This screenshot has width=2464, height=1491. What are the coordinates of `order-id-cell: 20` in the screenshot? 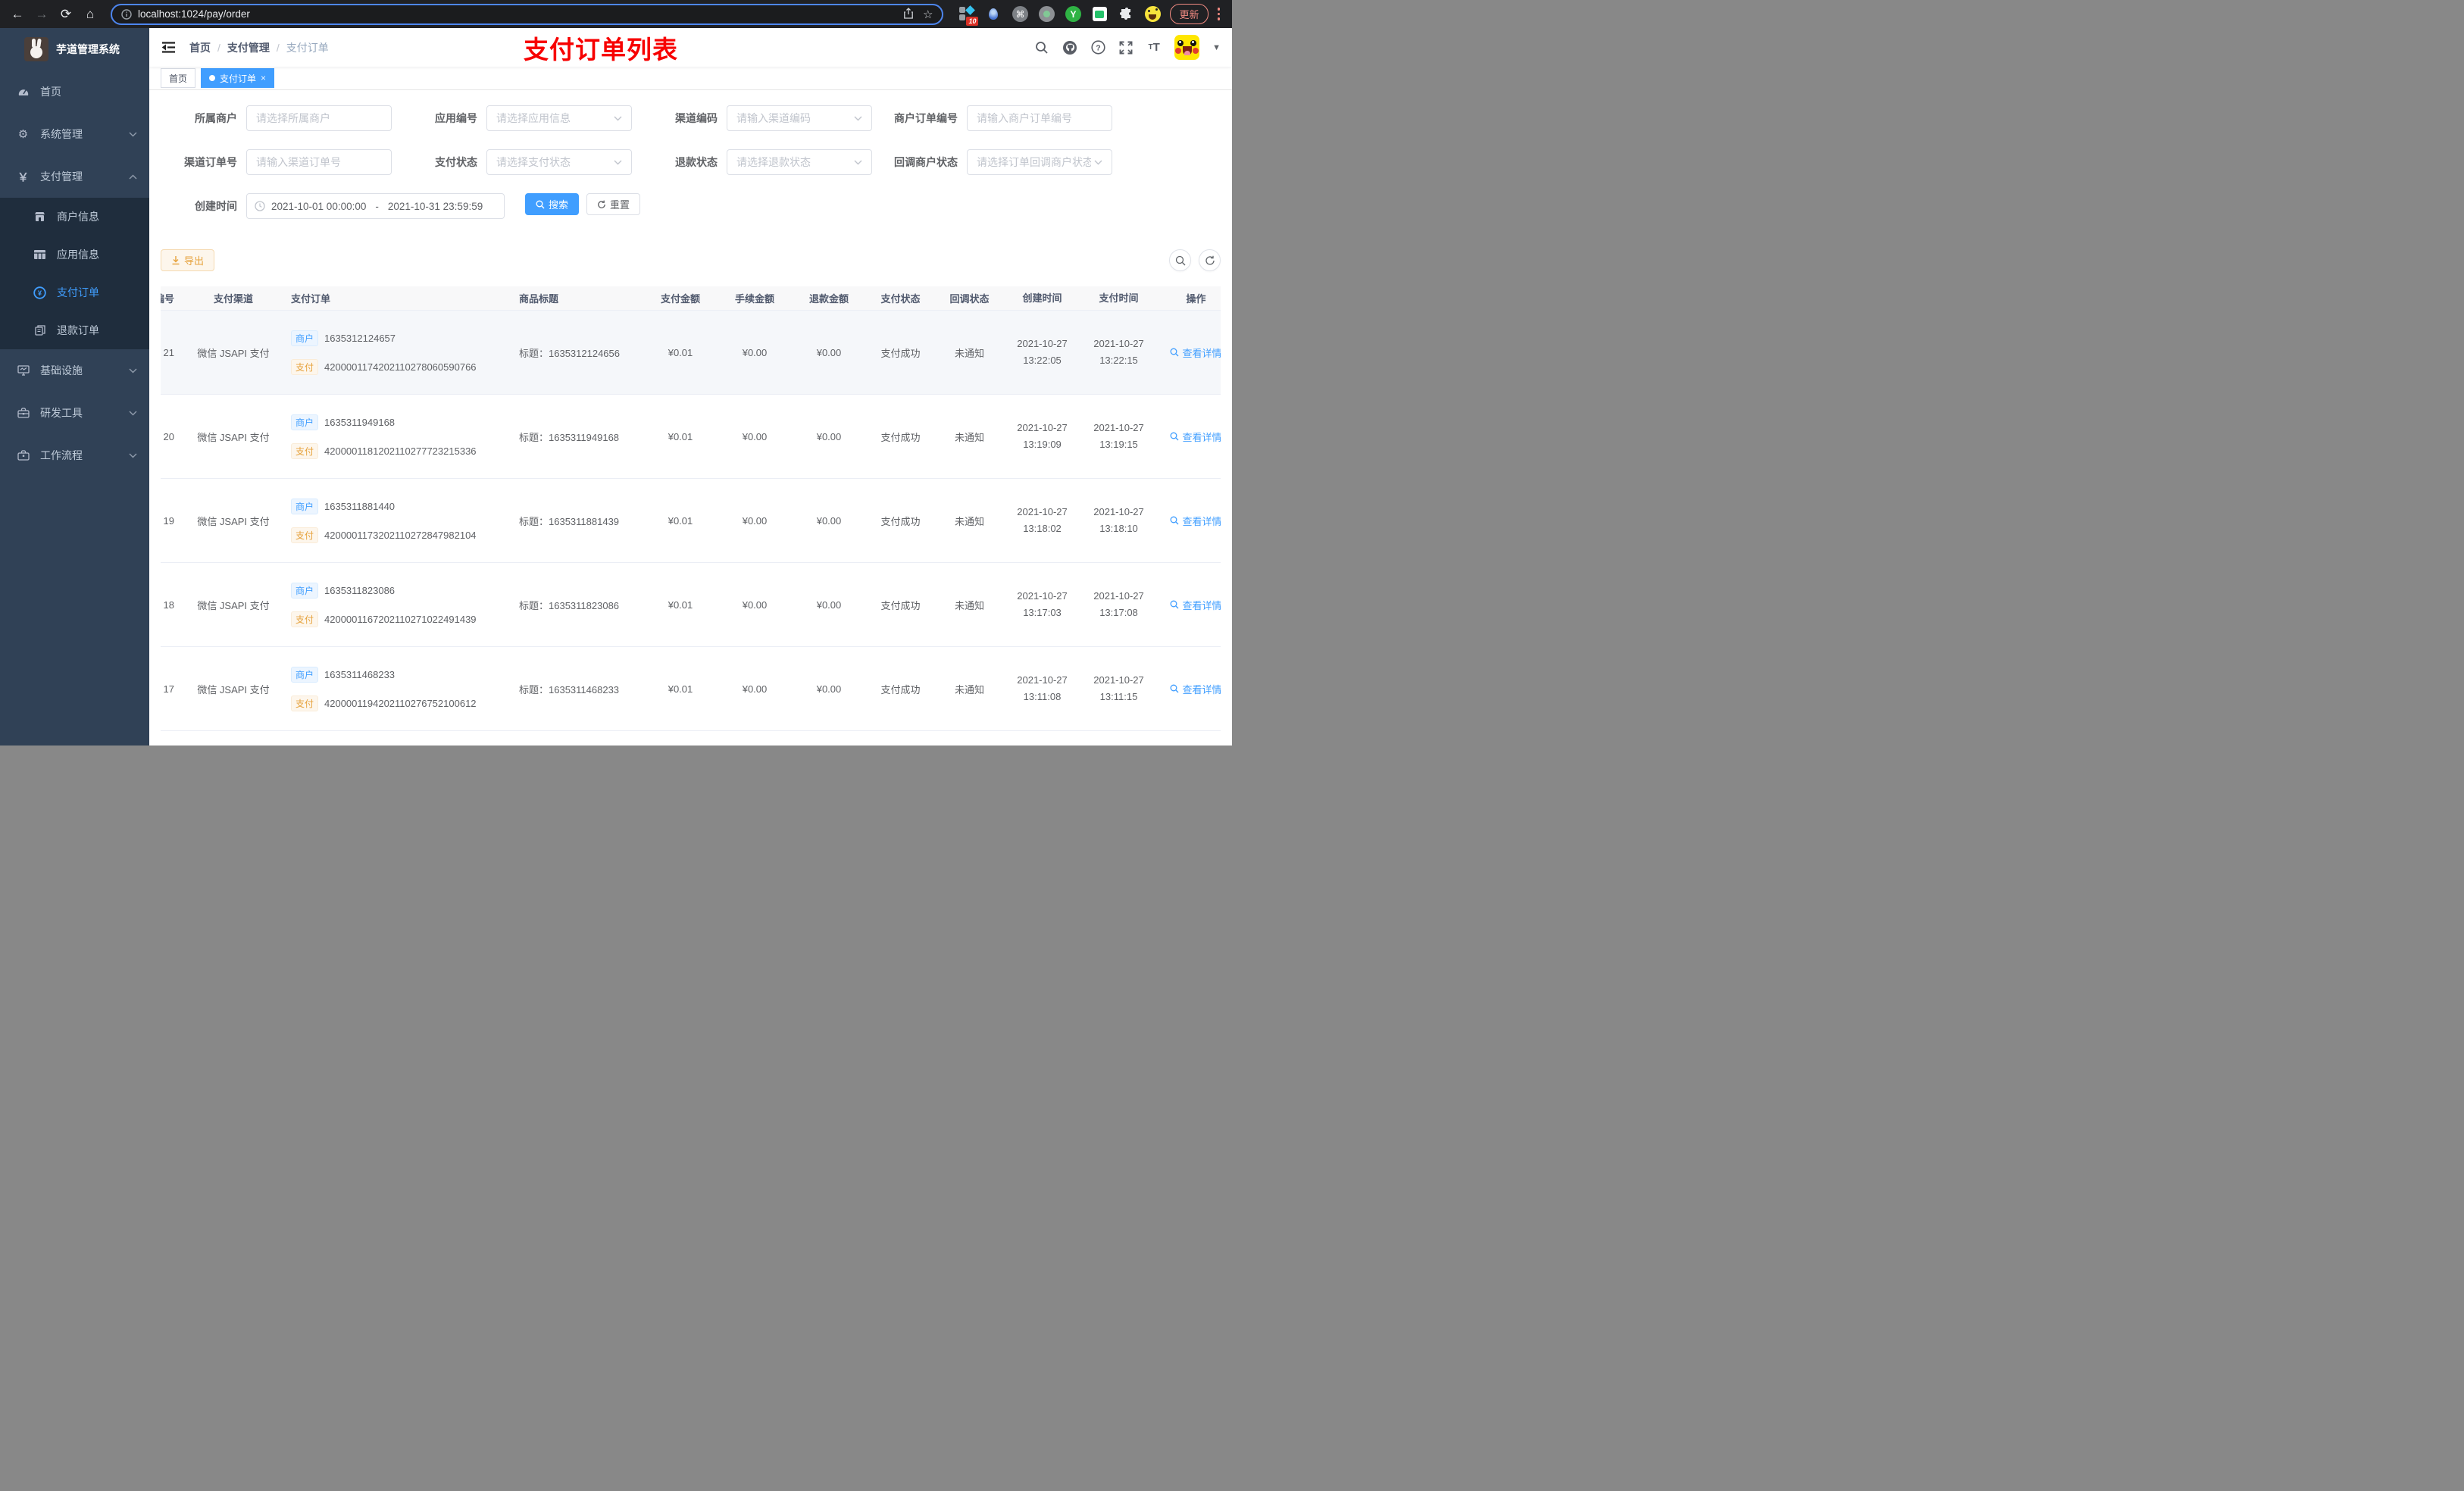 It's located at (168, 436).